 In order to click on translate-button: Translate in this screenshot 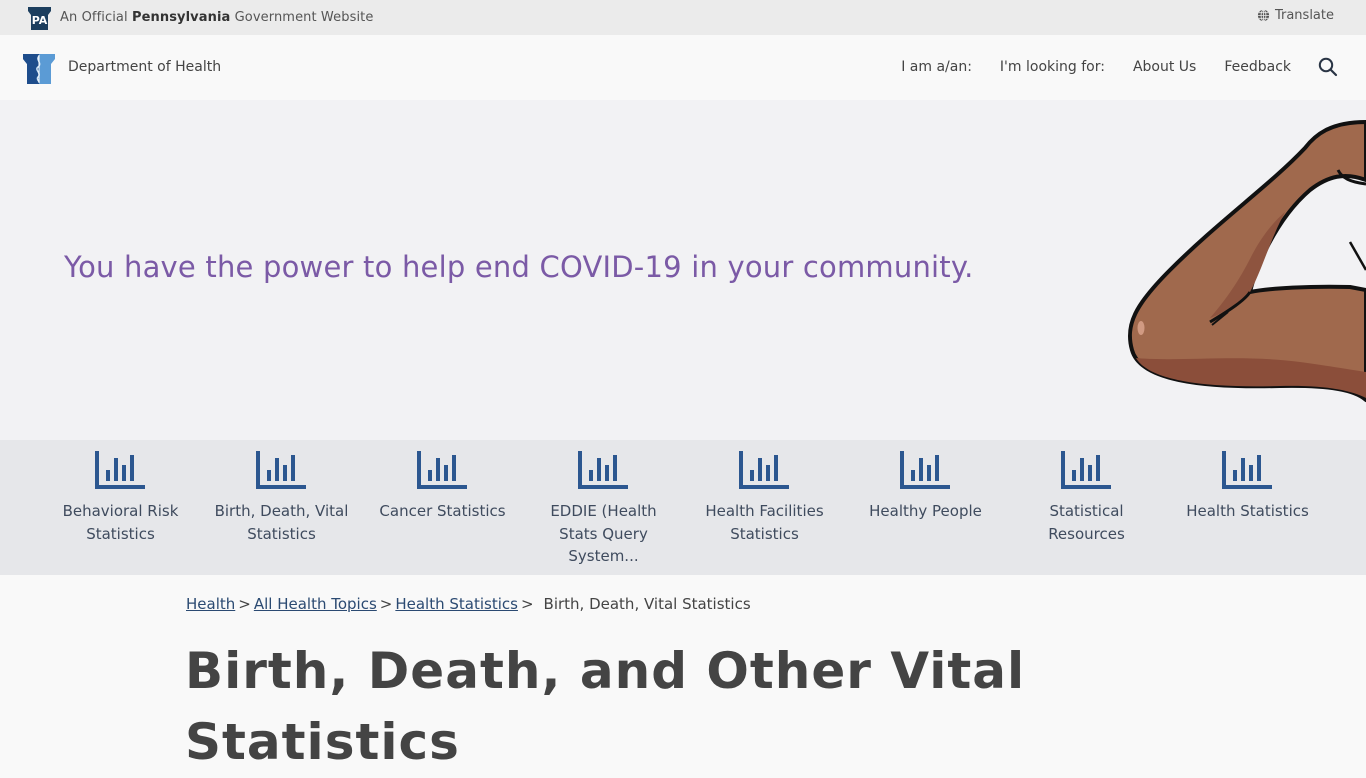, I will do `click(1295, 15)`.